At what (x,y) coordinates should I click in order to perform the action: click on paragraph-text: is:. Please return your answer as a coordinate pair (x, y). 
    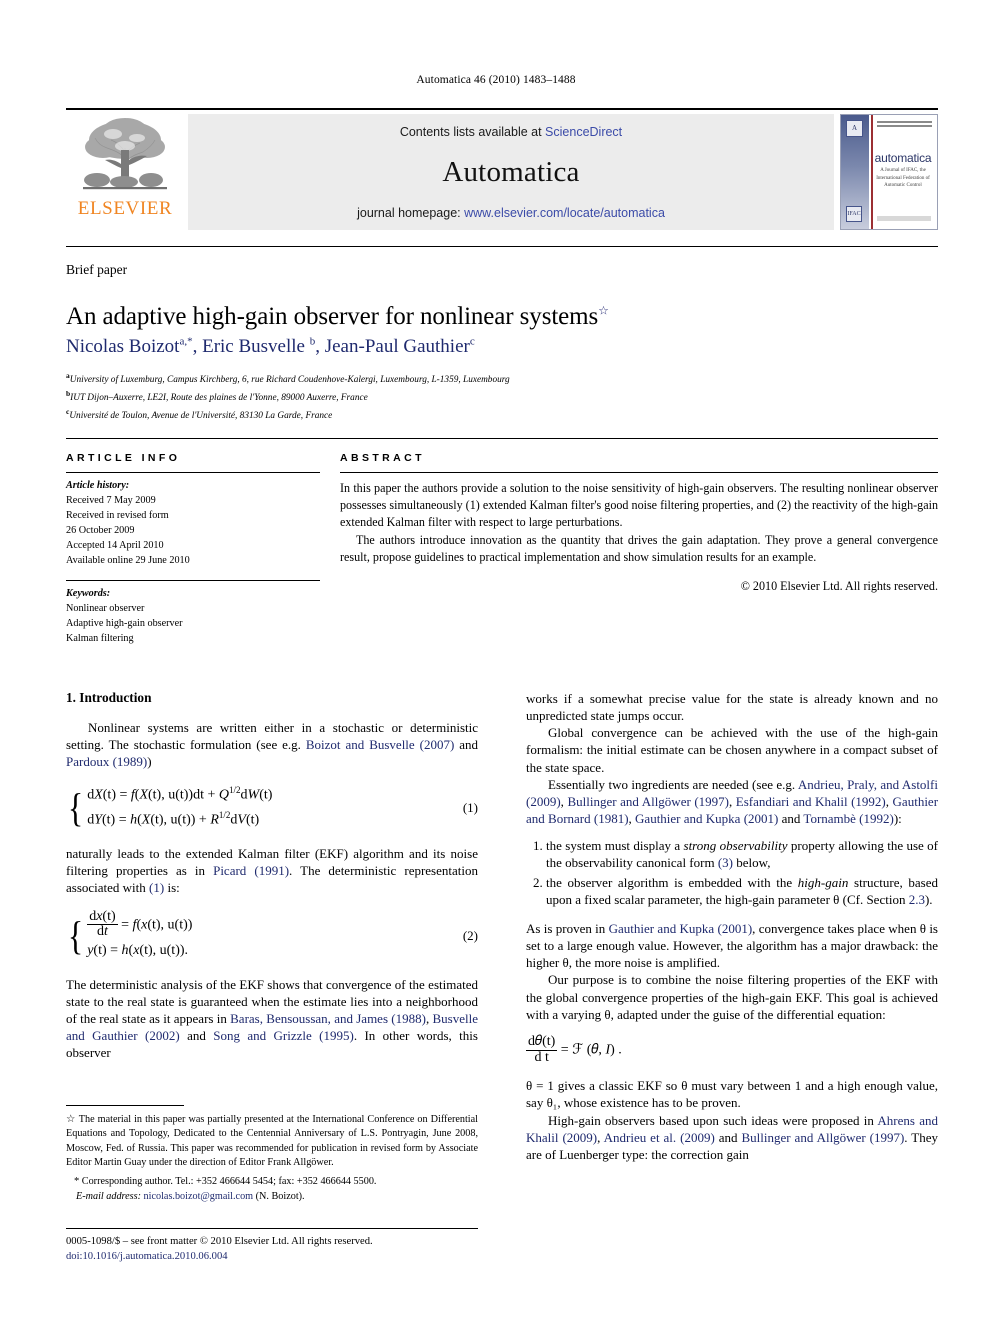
    Looking at the image, I should click on (172, 888).